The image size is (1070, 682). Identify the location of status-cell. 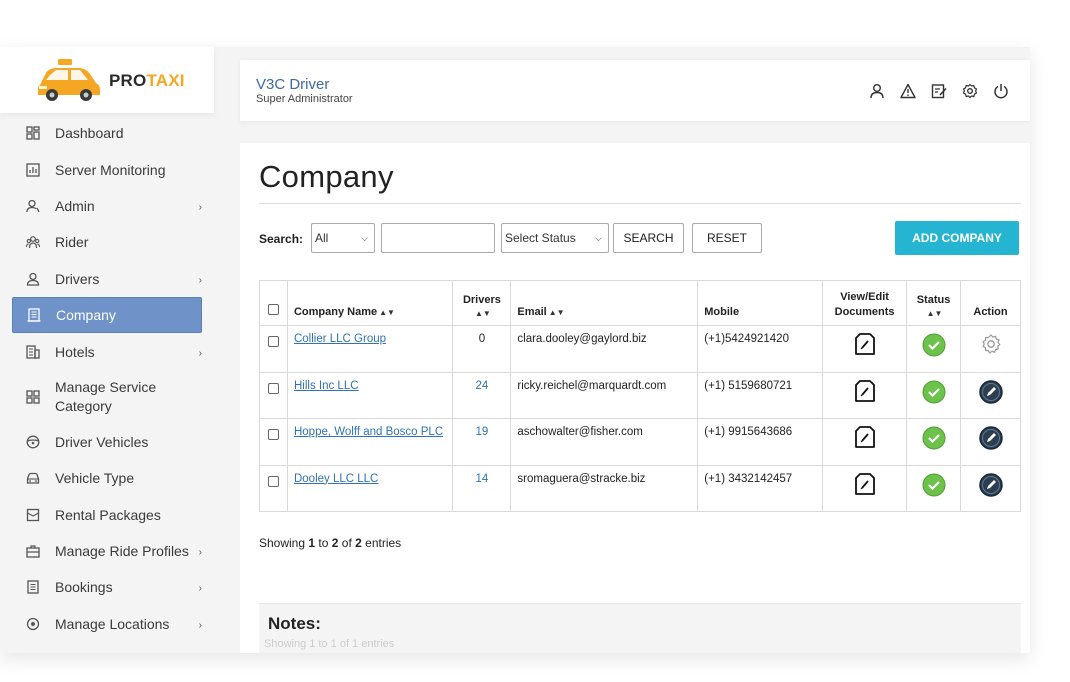
(933, 395).